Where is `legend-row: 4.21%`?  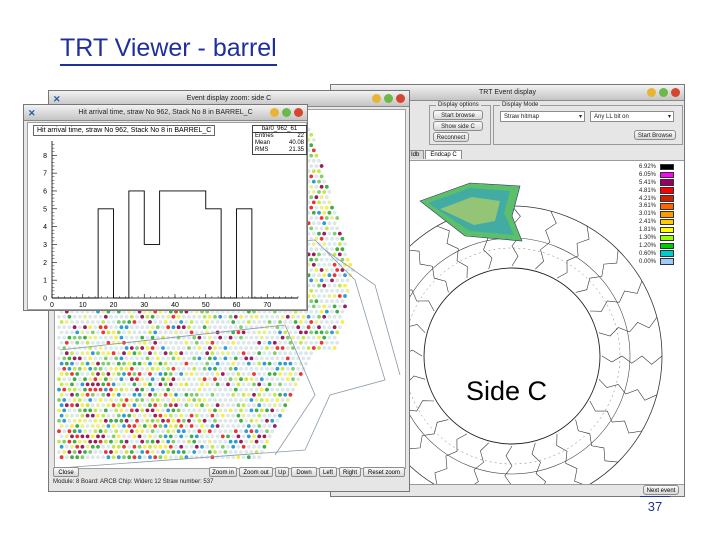 legend-row: 4.21% is located at coordinates (651, 199).